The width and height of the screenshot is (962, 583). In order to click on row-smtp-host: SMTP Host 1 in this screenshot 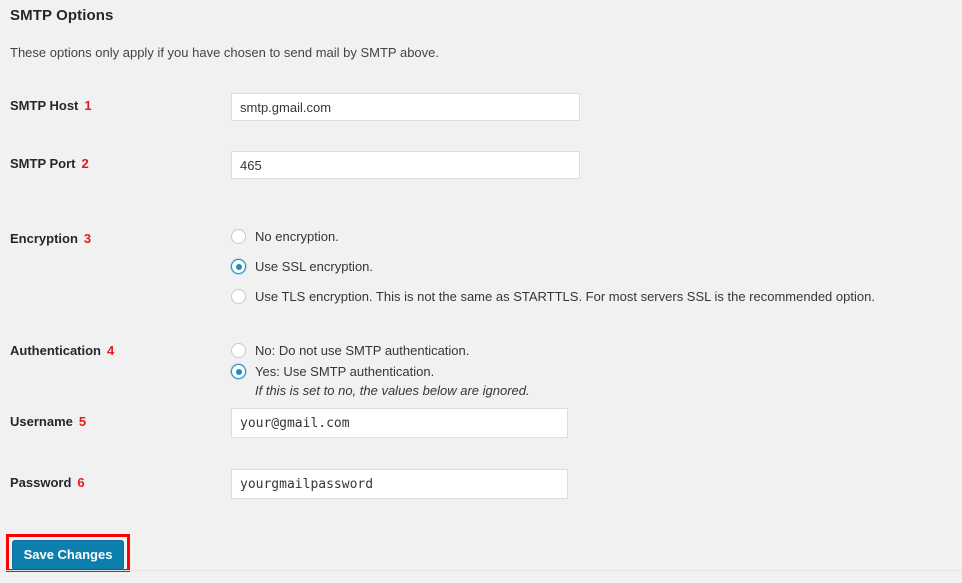, I will do `click(481, 111)`.